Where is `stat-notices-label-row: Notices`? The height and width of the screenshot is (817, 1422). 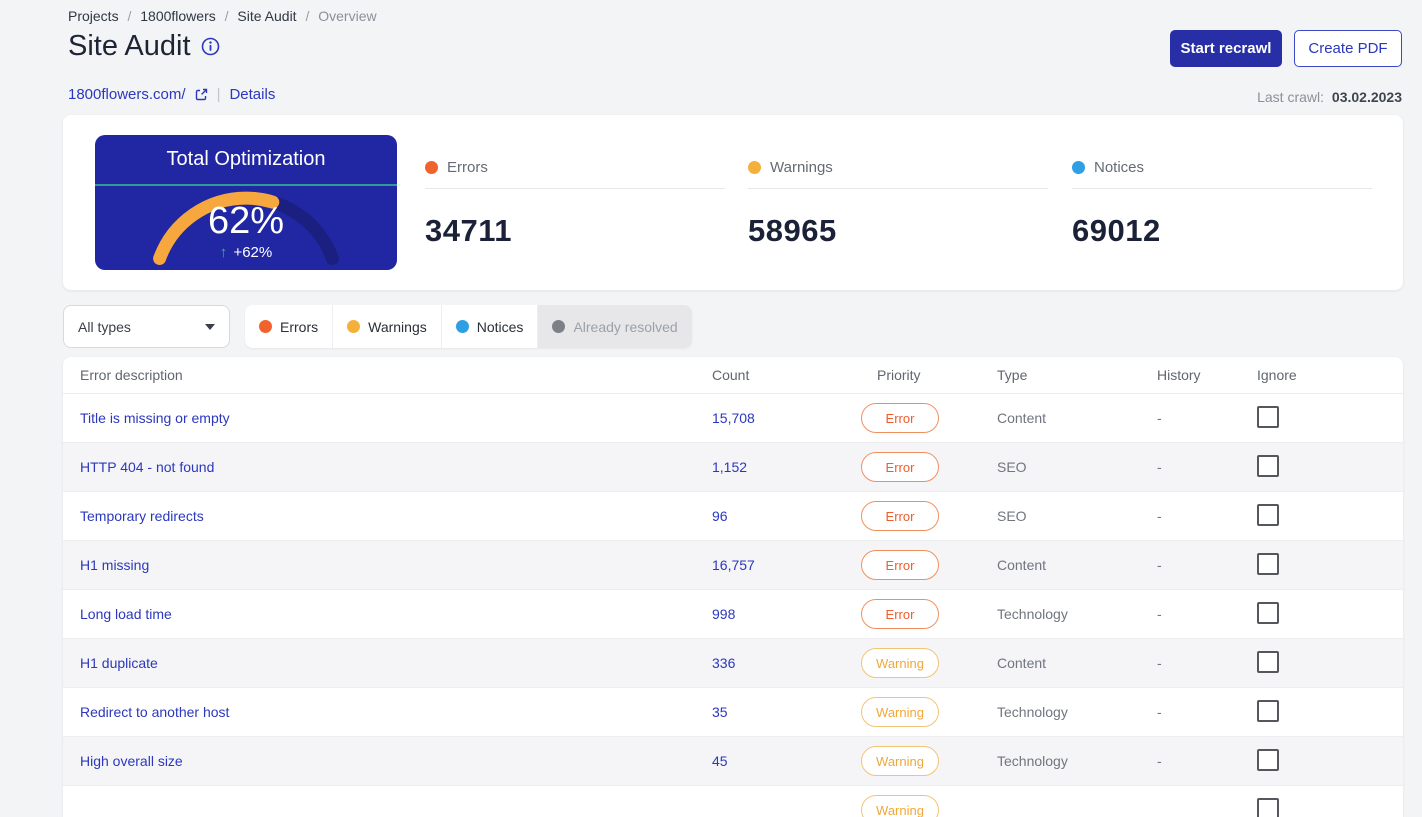
stat-notices-label-row: Notices is located at coordinates (1222, 167).